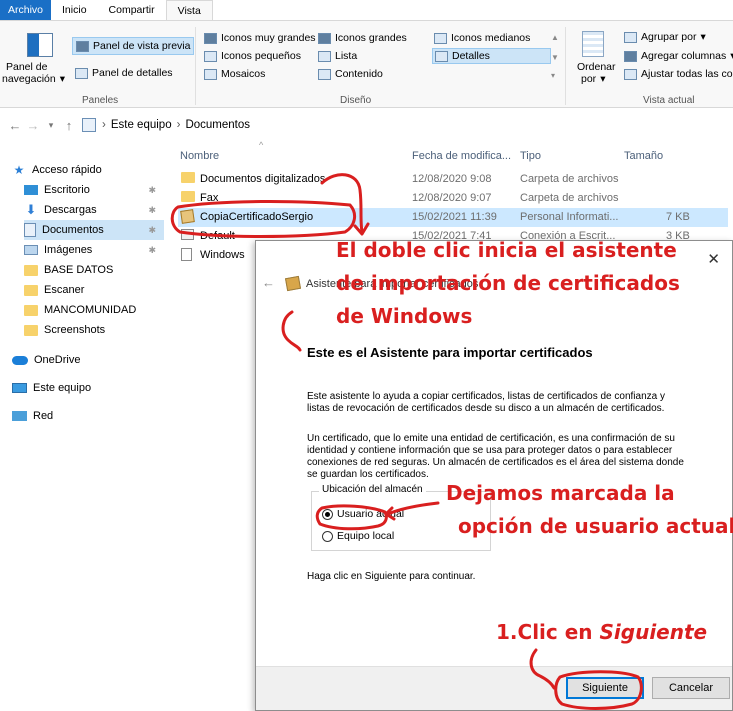 The width and height of the screenshot is (733, 711). Describe the element at coordinates (491, 38) in the screenshot. I see `layout-item-label: Iconos medianos` at that location.